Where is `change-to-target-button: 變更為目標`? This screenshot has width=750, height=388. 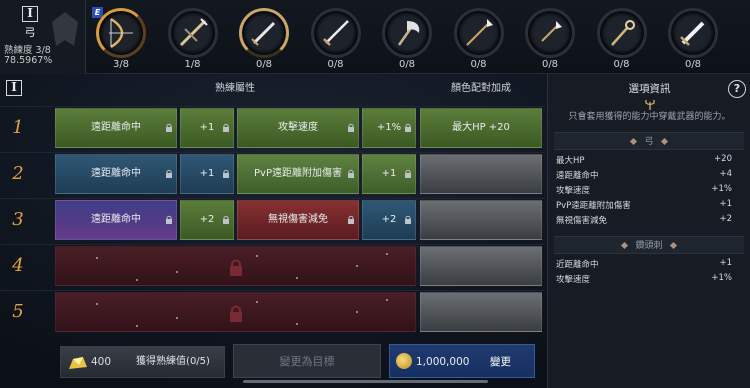 change-to-target-button: 變更為目標 is located at coordinates (307, 361).